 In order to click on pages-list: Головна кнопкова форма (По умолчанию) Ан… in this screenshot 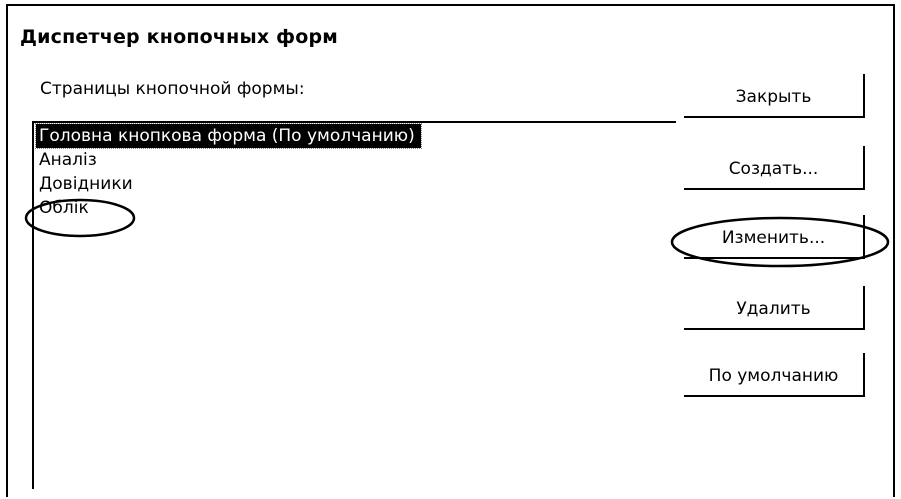, I will do `click(228, 171)`.